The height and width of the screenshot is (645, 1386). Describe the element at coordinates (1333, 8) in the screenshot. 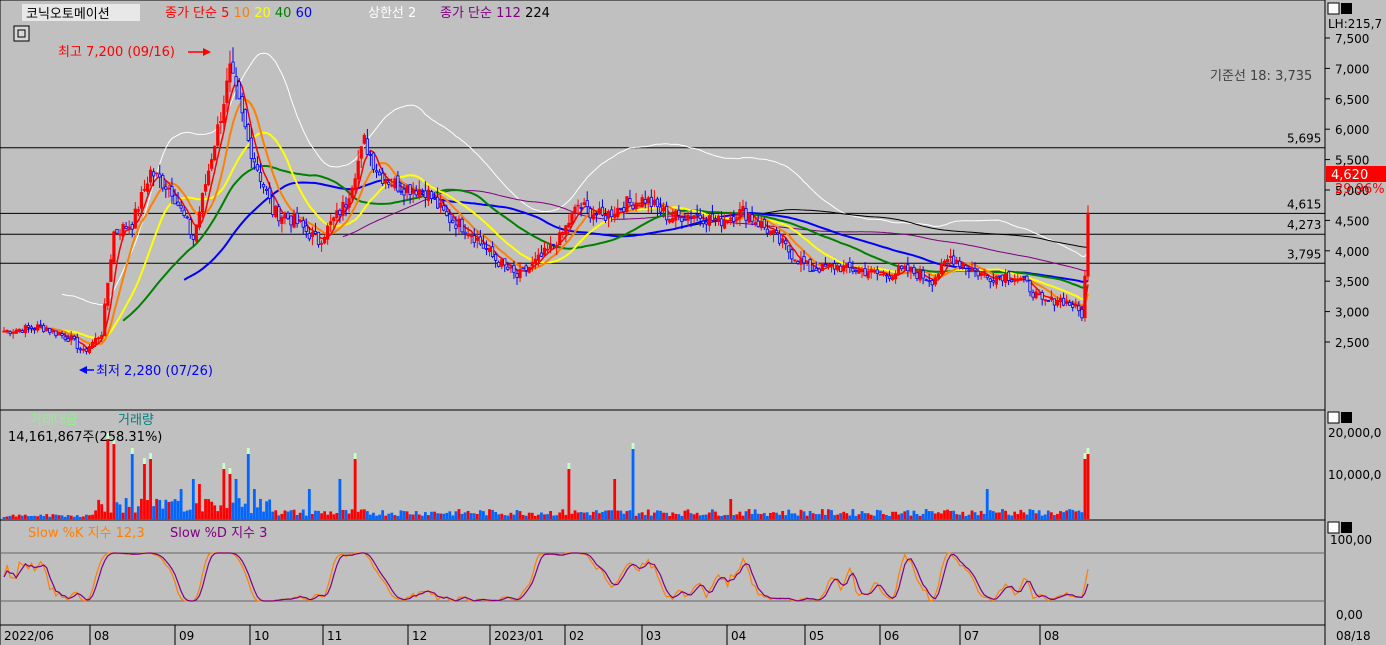

I see `l-button` at that location.